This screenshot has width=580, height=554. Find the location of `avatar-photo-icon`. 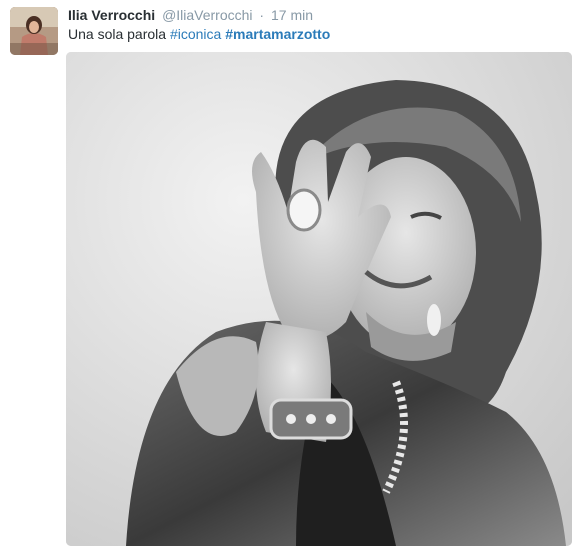

avatar-photo-icon is located at coordinates (34, 31).